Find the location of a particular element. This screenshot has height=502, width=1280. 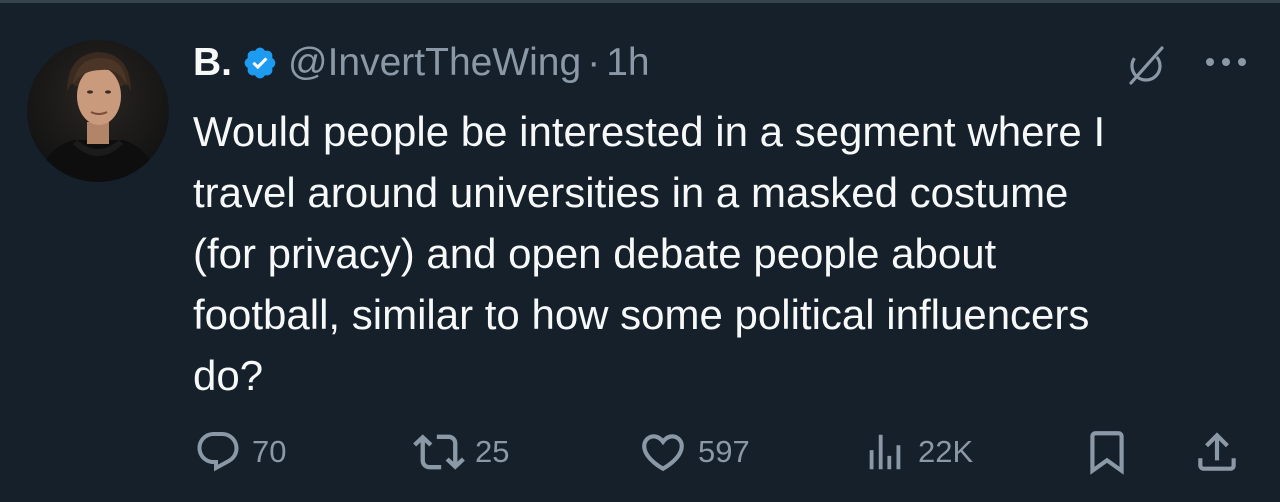

verified-badge-icon is located at coordinates (260, 63).